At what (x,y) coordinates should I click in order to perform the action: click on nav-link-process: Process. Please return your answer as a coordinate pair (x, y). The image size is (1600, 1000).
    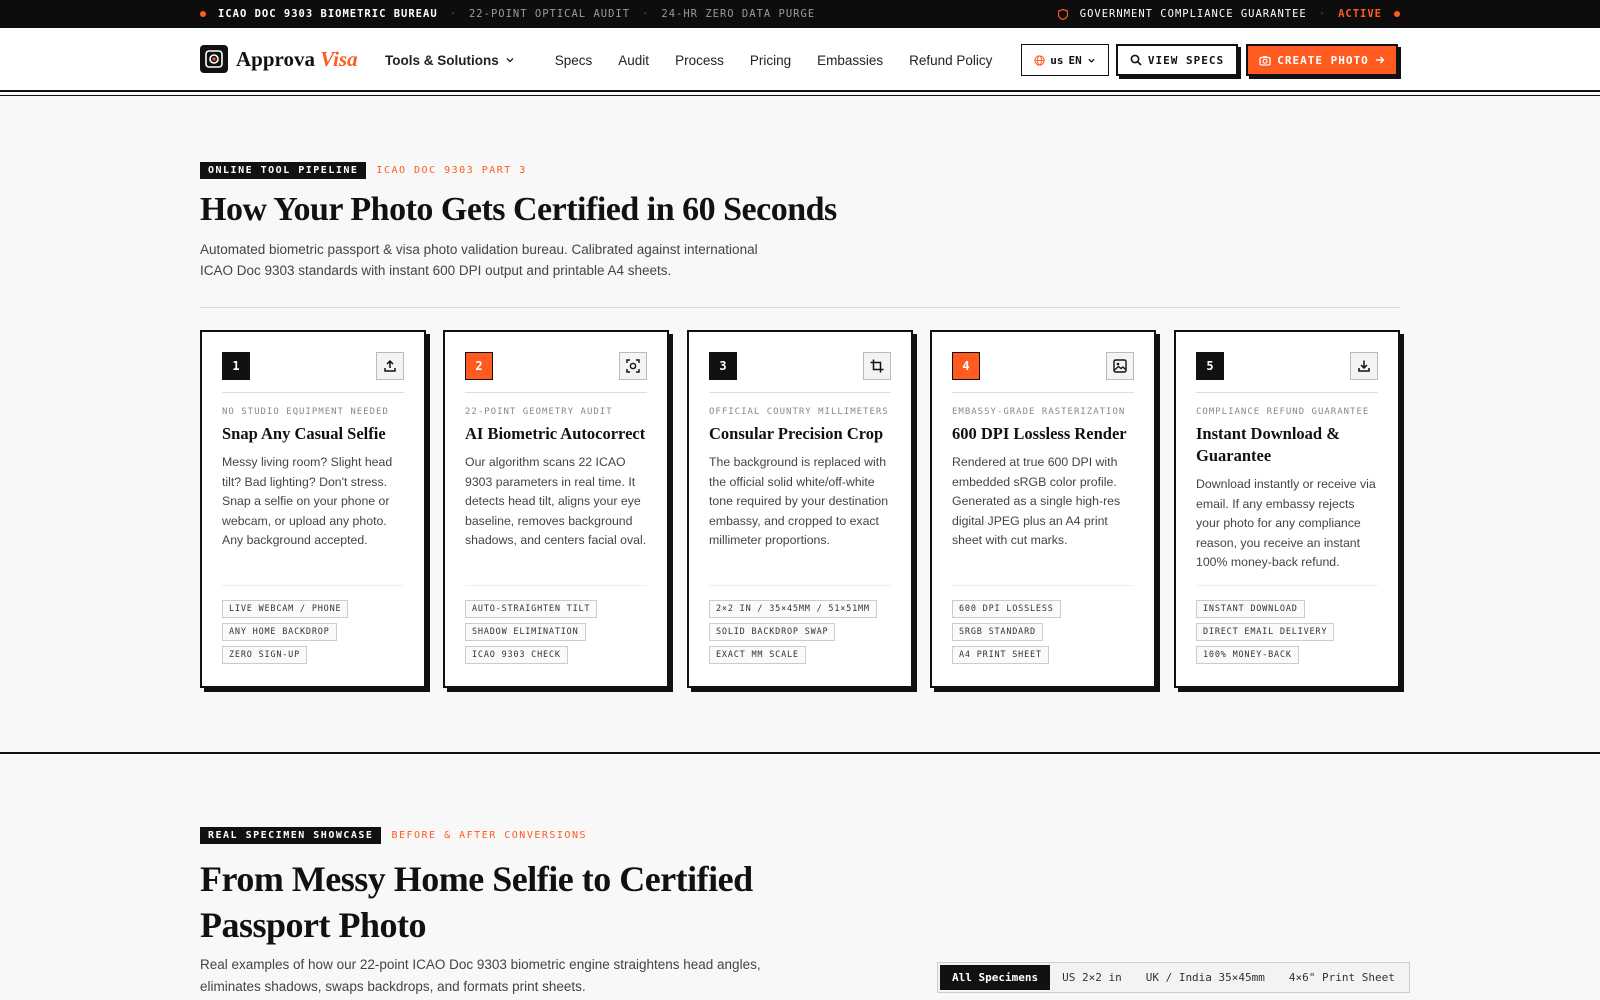
    Looking at the image, I should click on (699, 60).